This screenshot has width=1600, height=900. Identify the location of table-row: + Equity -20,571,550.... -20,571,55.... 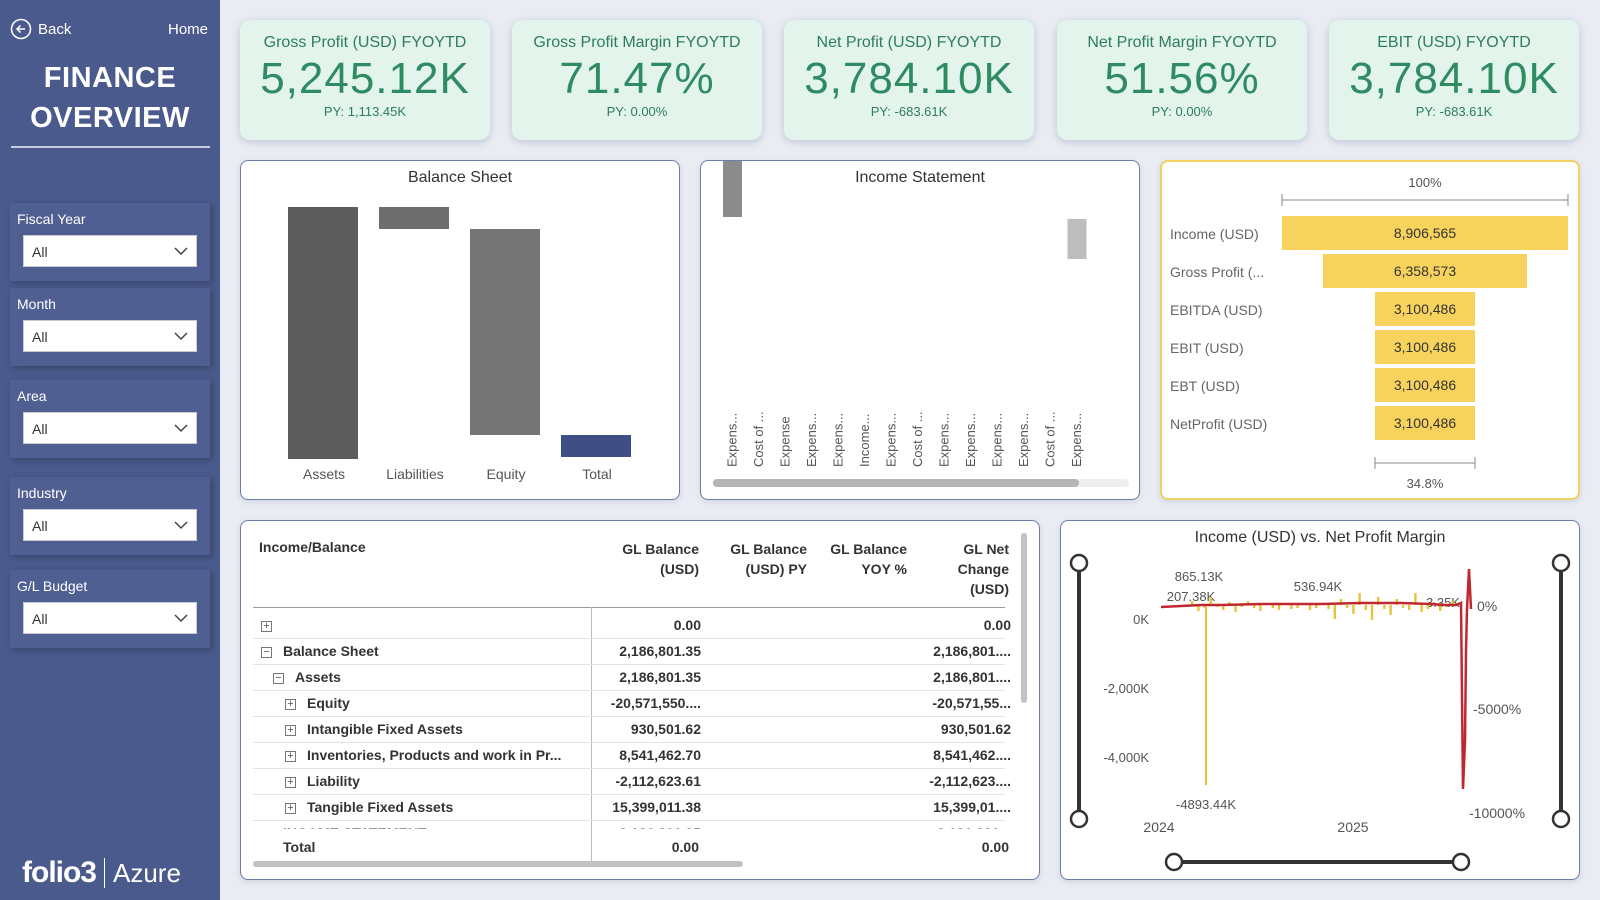
(626, 704).